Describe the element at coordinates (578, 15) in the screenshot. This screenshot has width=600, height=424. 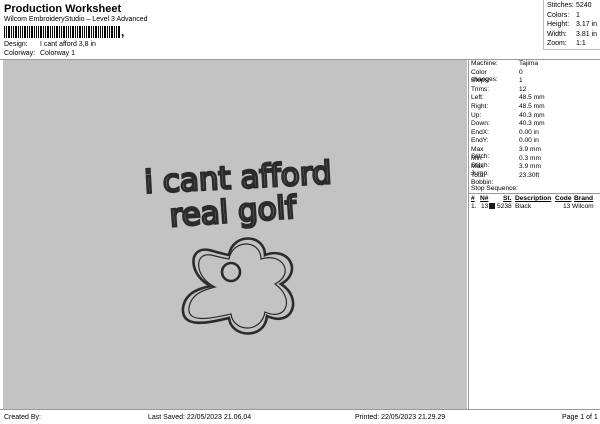
I see `stat-value: 1` at that location.